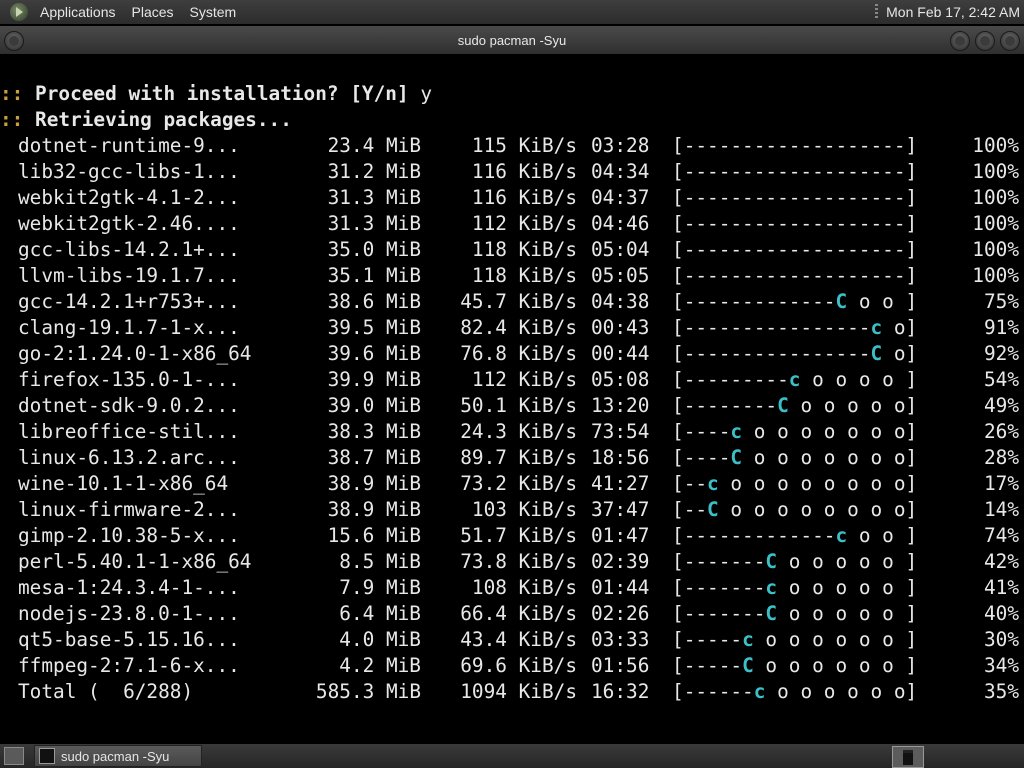 The width and height of the screenshot is (1024, 768). What do you see at coordinates (795, 613) in the screenshot?
I see `progress-bar: [-------C o o o o o ]` at bounding box center [795, 613].